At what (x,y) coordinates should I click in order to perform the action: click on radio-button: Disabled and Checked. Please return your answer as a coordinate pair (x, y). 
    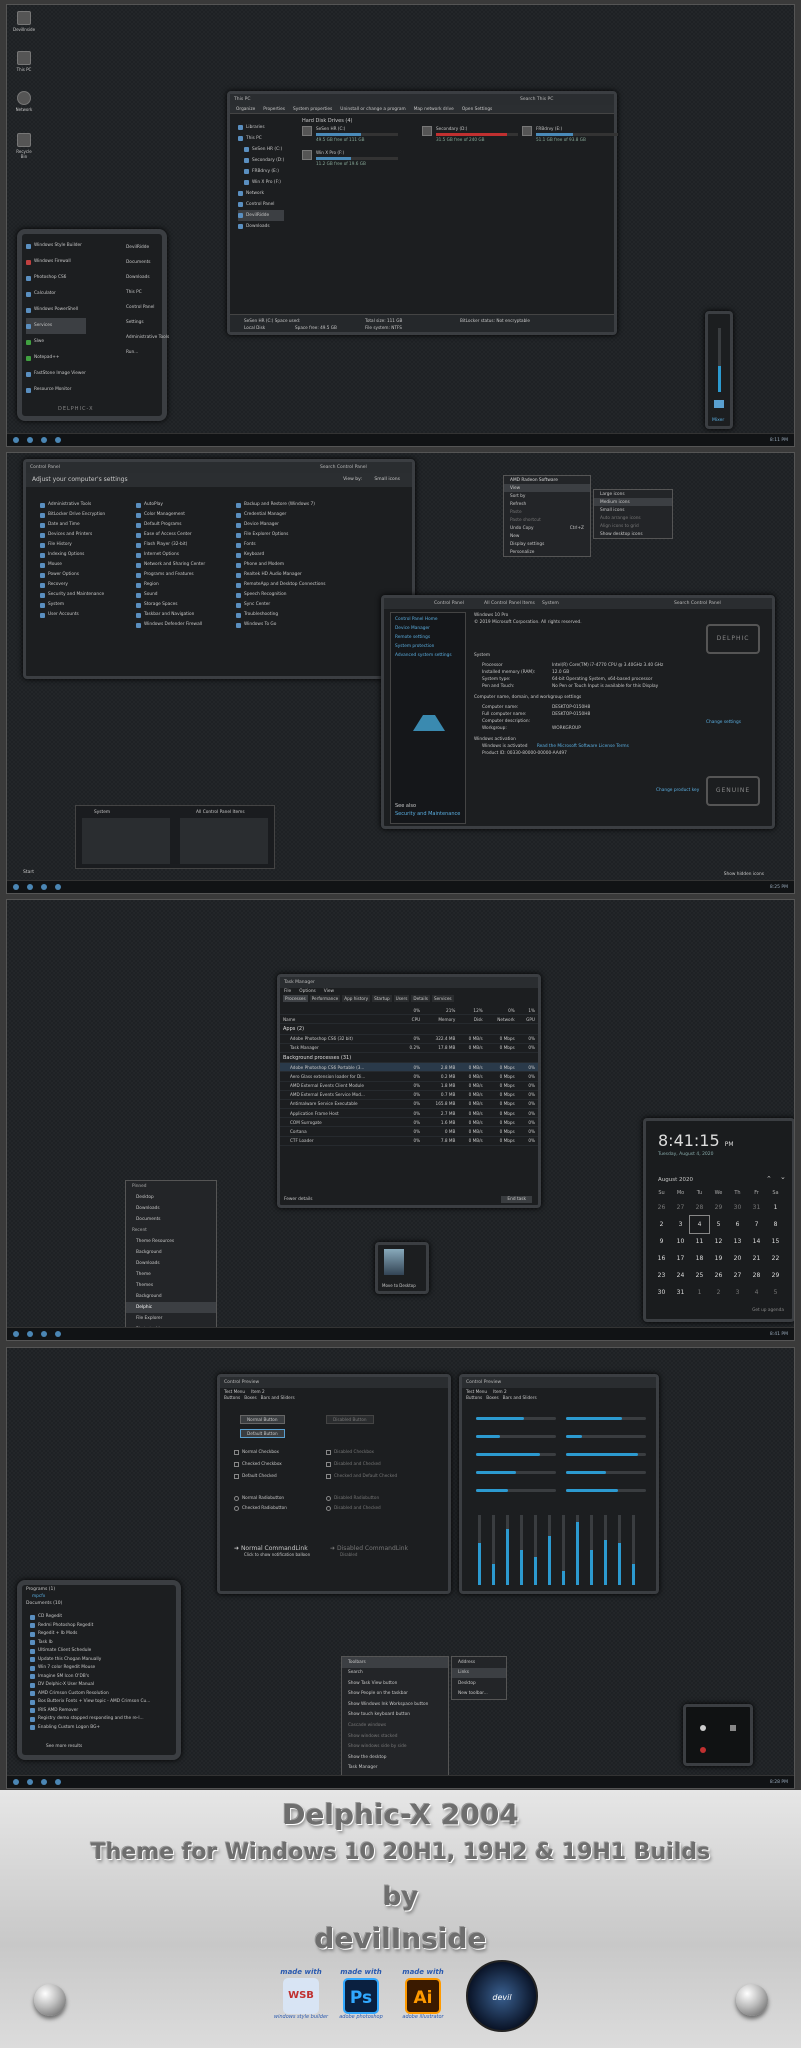
    Looking at the image, I should click on (353, 1508).